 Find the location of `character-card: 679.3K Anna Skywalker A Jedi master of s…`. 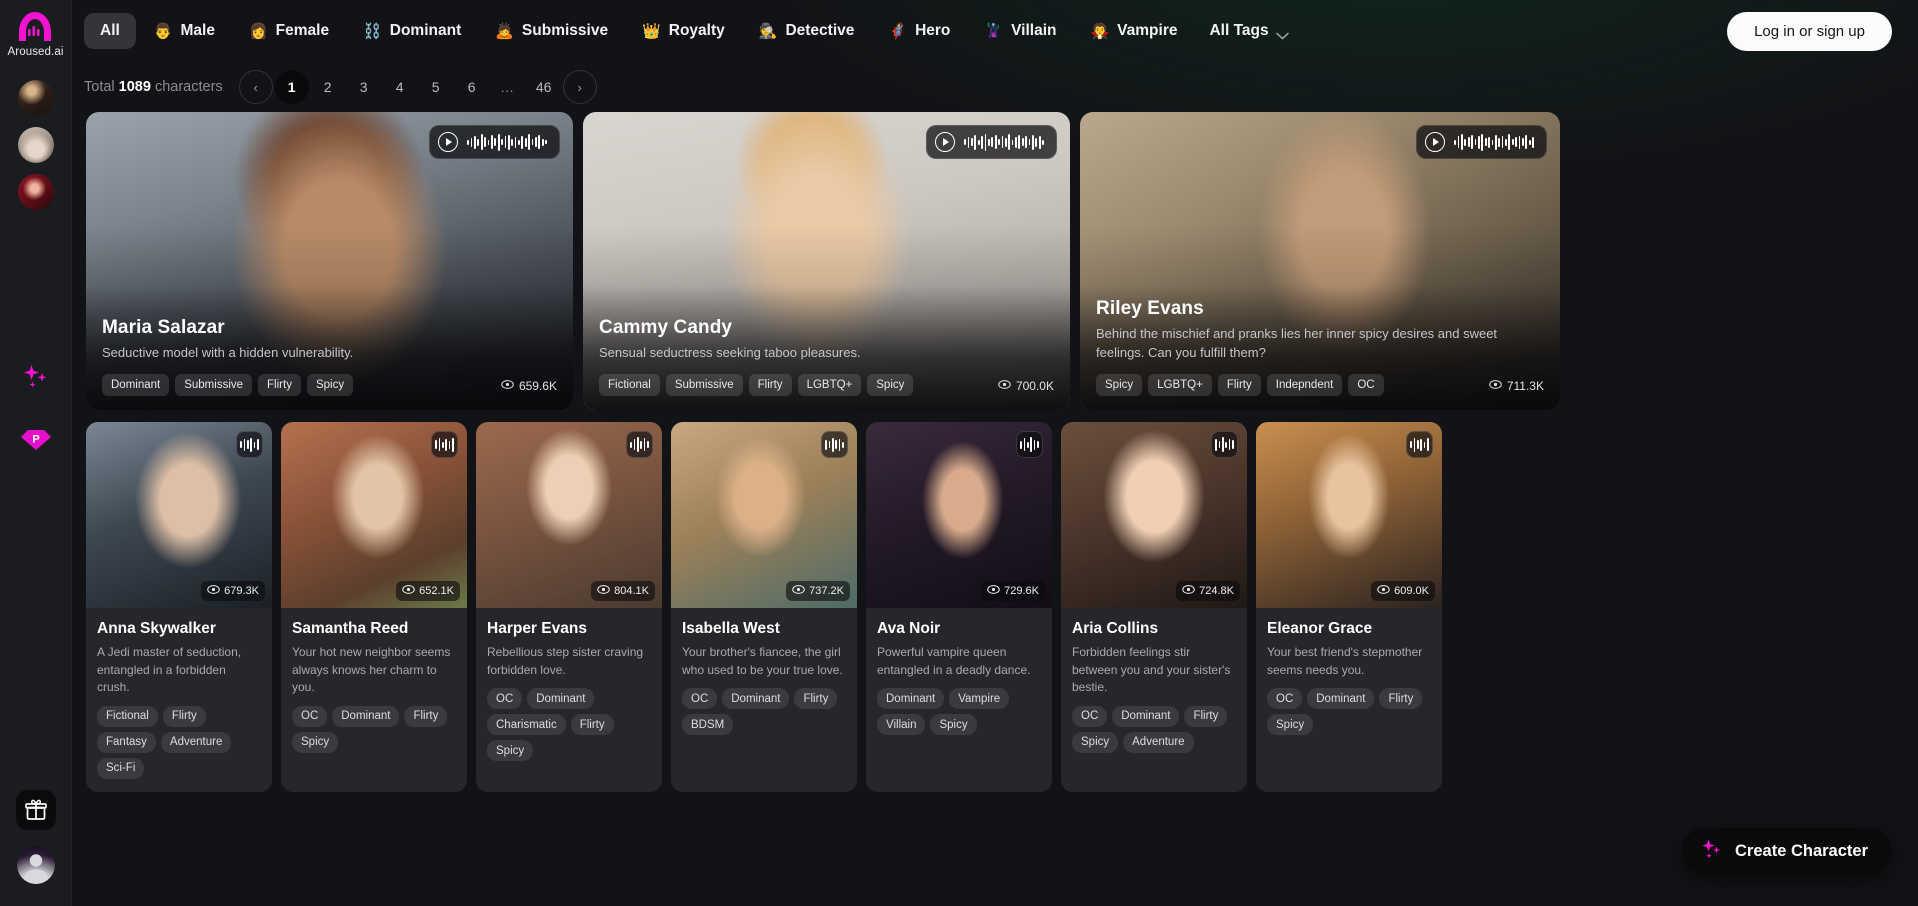

character-card: 679.3K Anna Skywalker A Jedi master of s… is located at coordinates (179, 607).